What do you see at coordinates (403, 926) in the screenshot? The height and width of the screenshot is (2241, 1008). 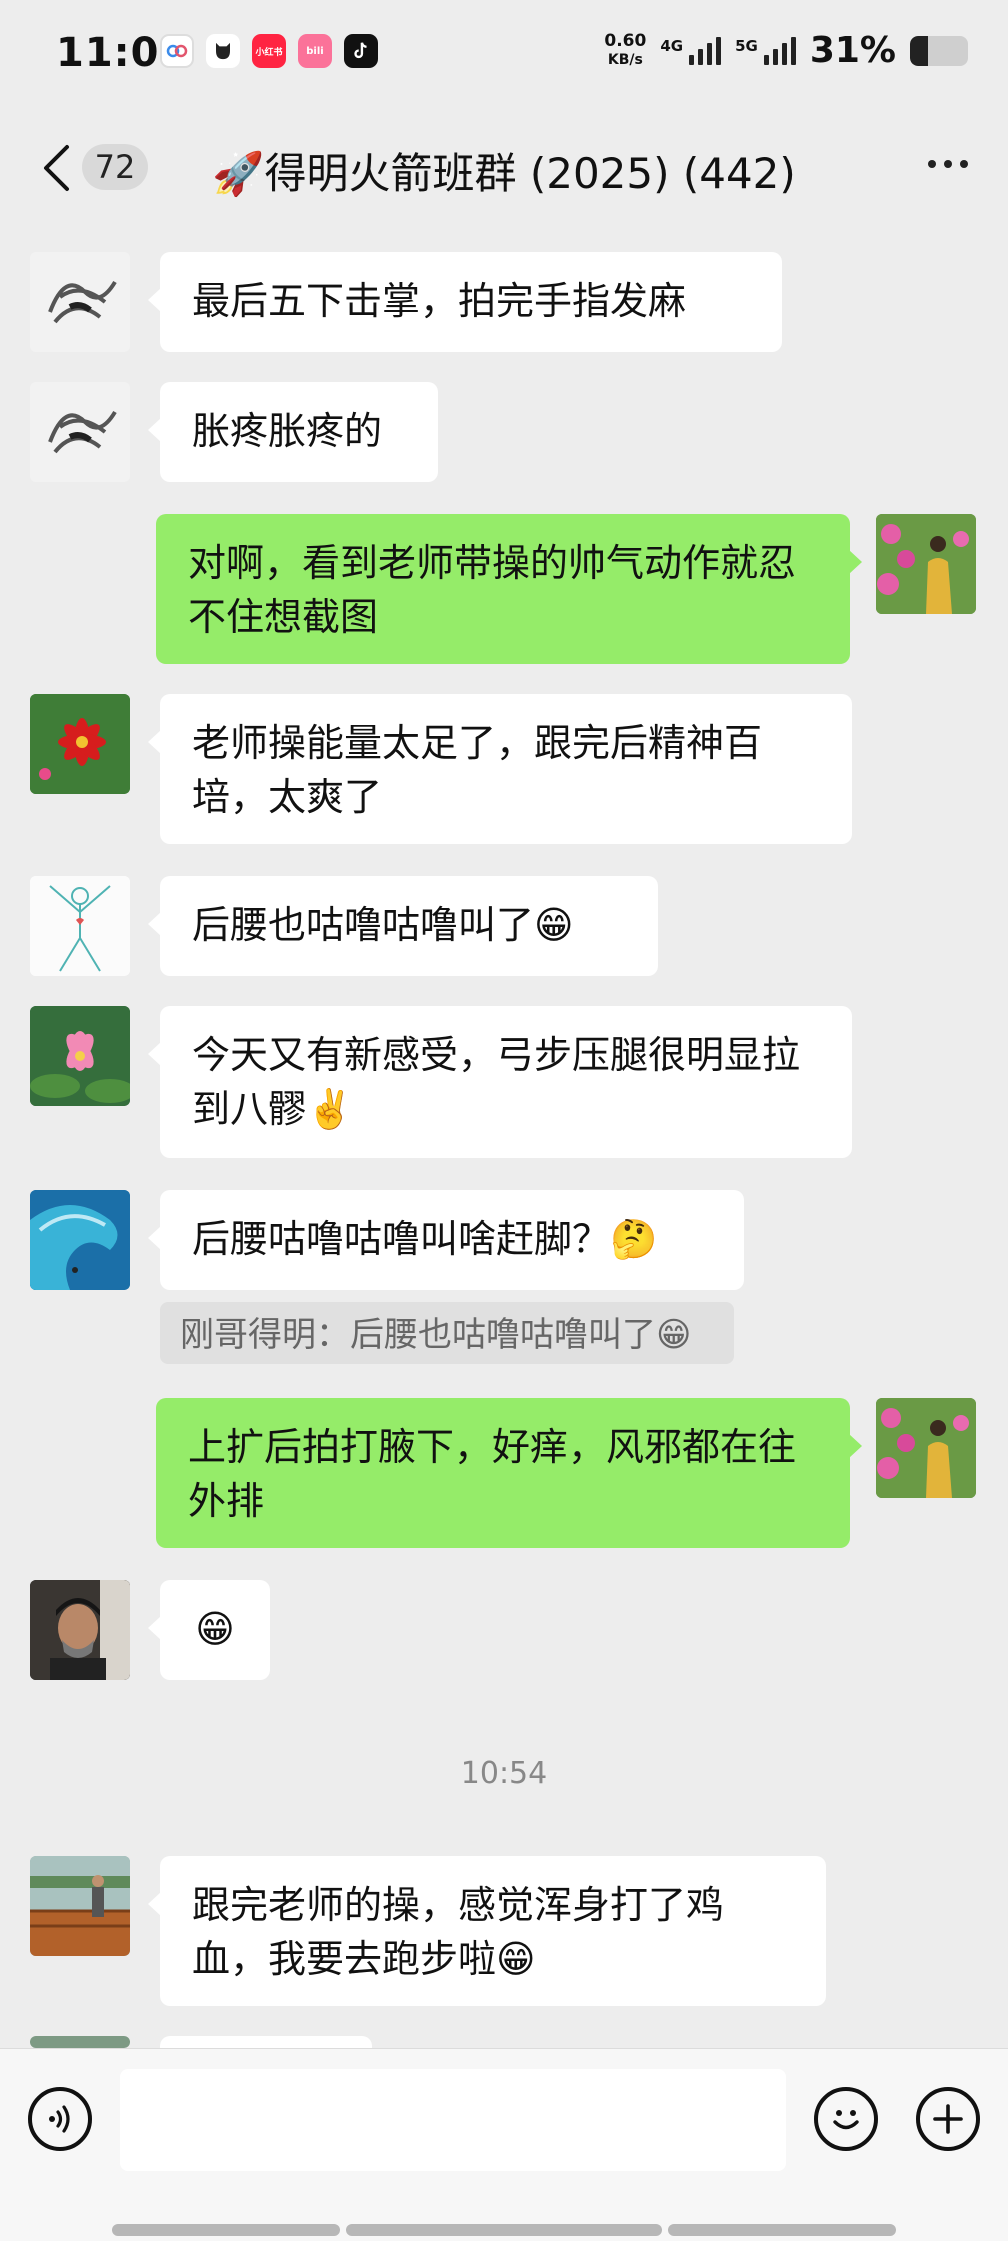 I see `message-bubble: 后腰也咕噜咕噜叫了😁` at bounding box center [403, 926].